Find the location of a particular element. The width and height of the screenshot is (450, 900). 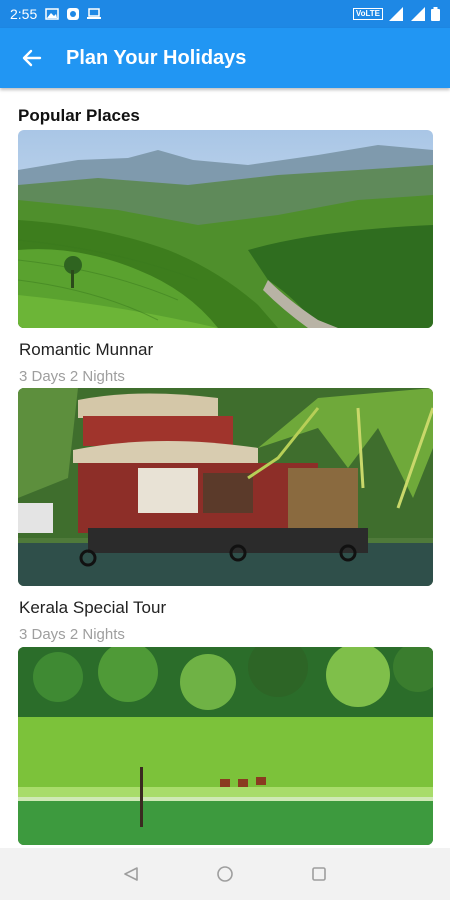

status-bar: 2:55 VoLTE is located at coordinates (225, 14).